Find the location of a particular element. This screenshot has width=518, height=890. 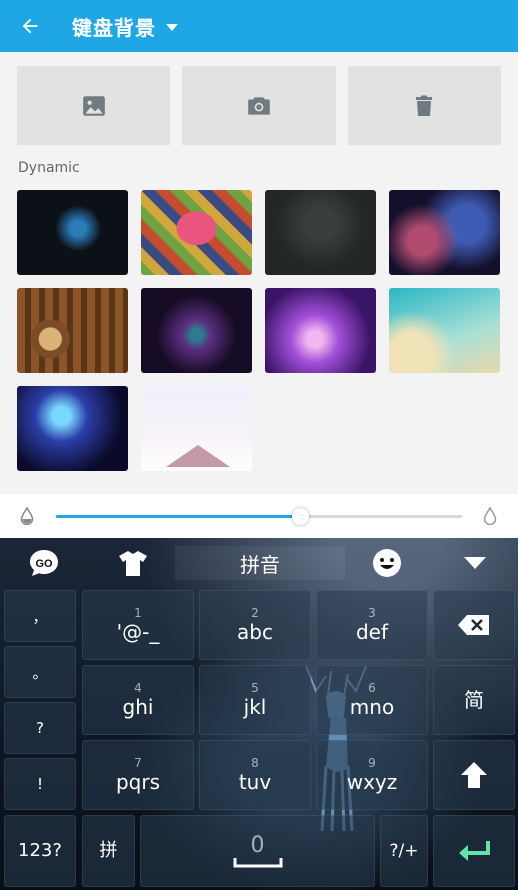

slider-knob is located at coordinates (300, 516).